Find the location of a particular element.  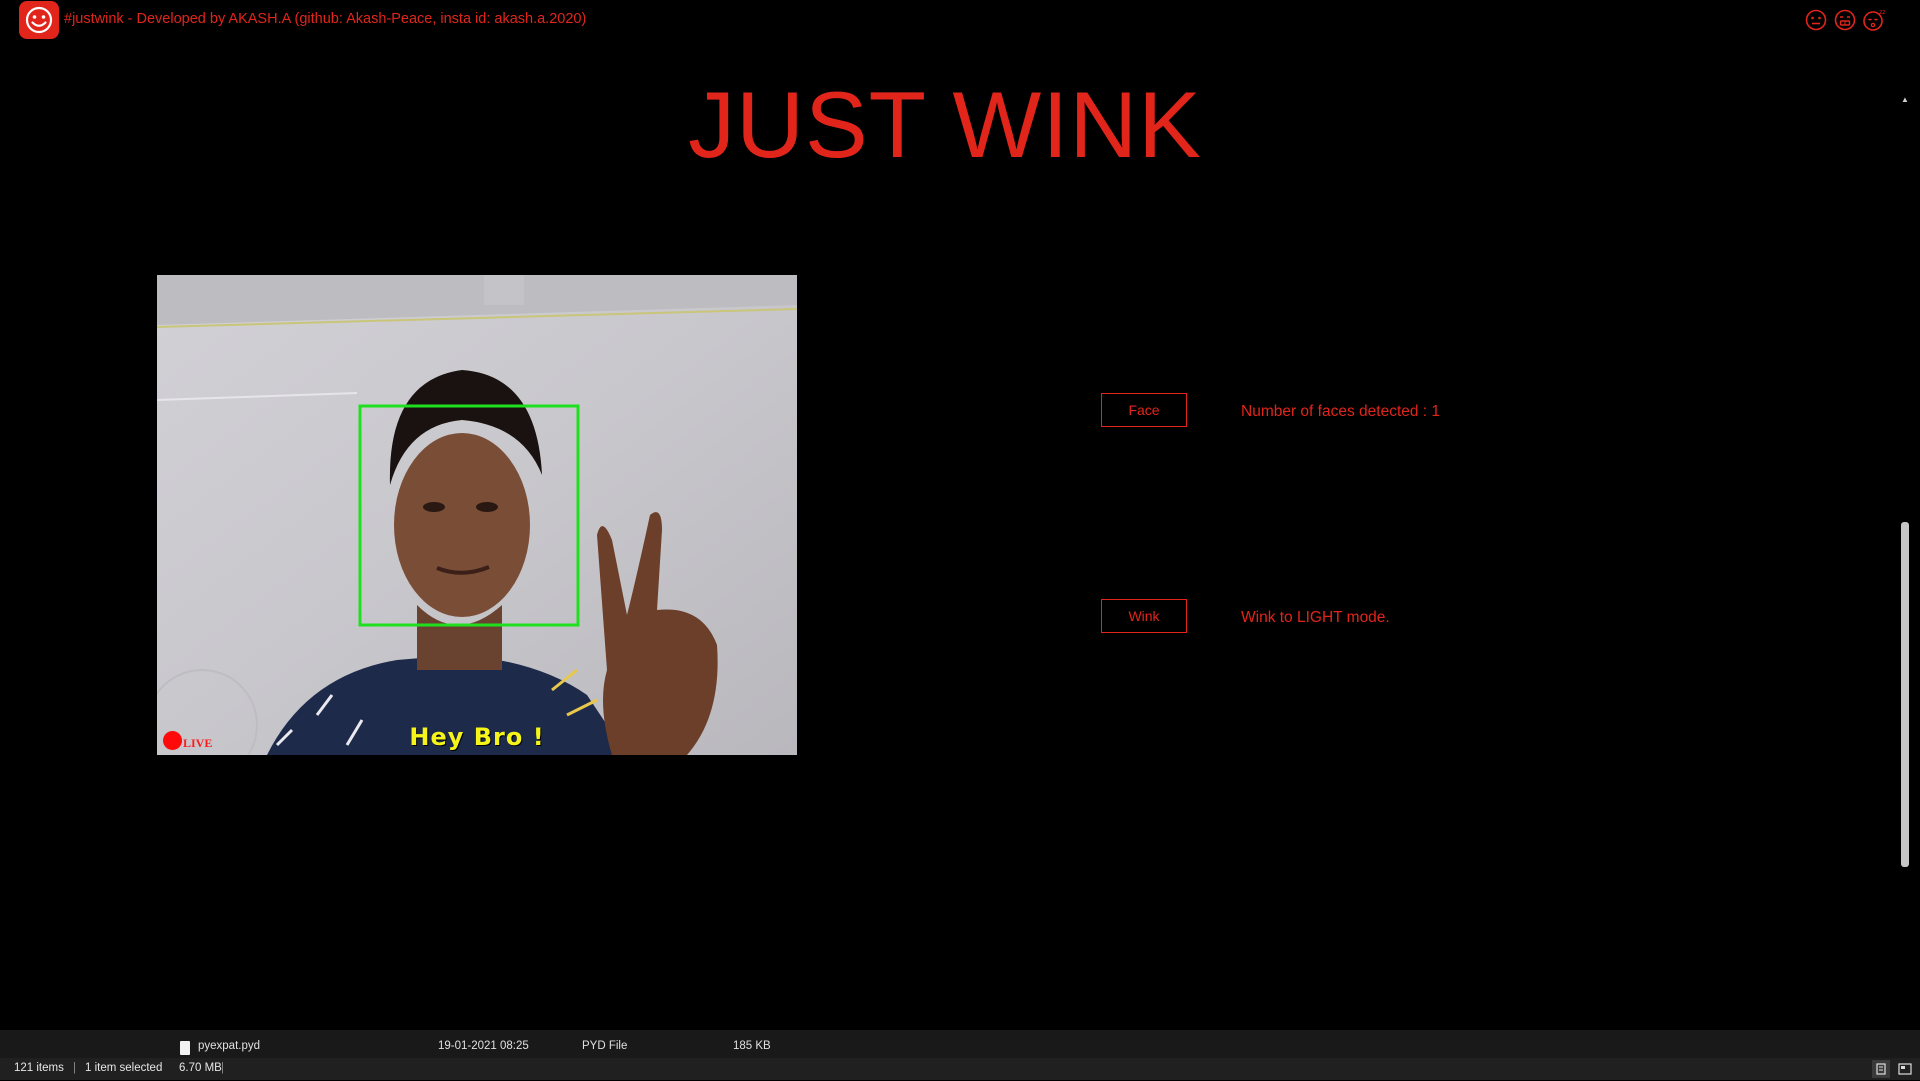

webcam-feed: Hey Bro ! LIVE is located at coordinates (477, 515).